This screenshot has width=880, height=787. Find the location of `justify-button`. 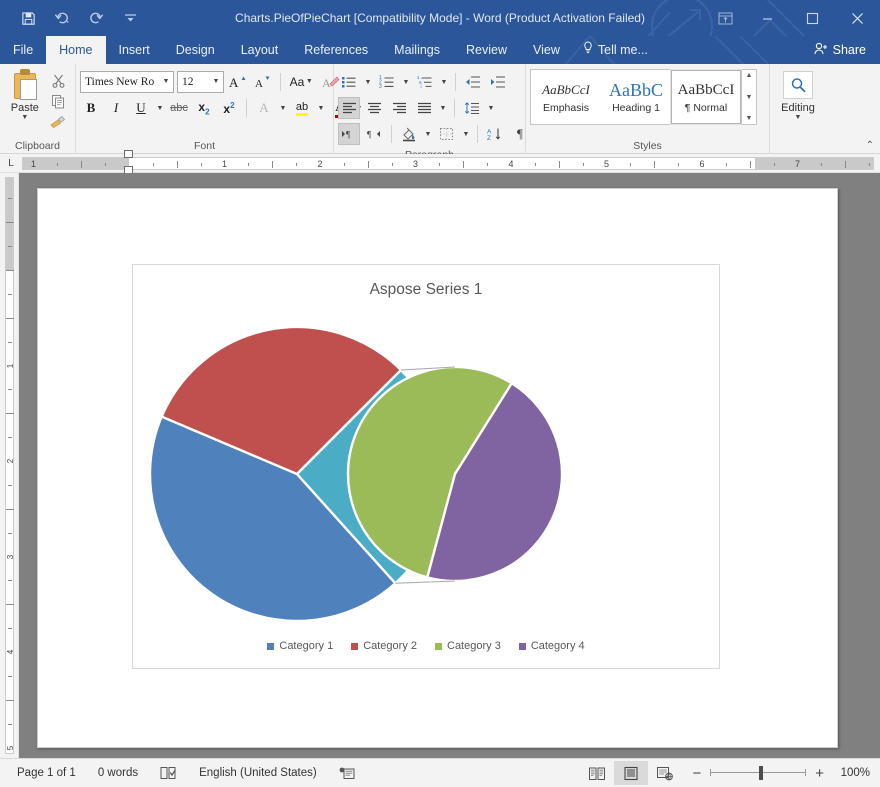

justify-button is located at coordinates (424, 108).